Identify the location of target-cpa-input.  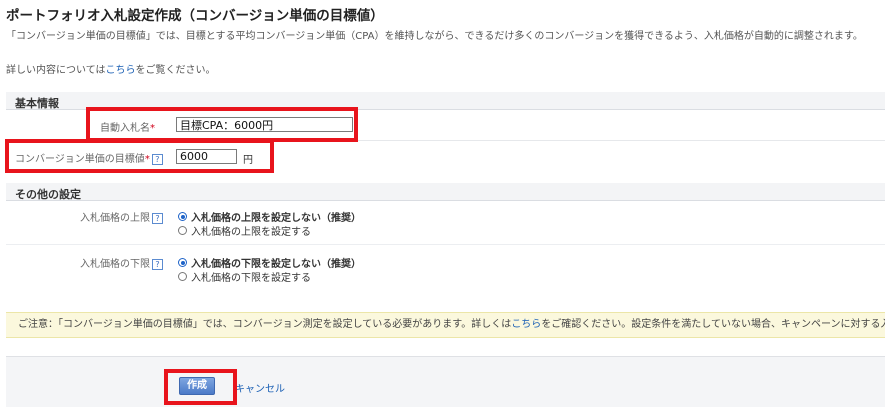
(206, 156).